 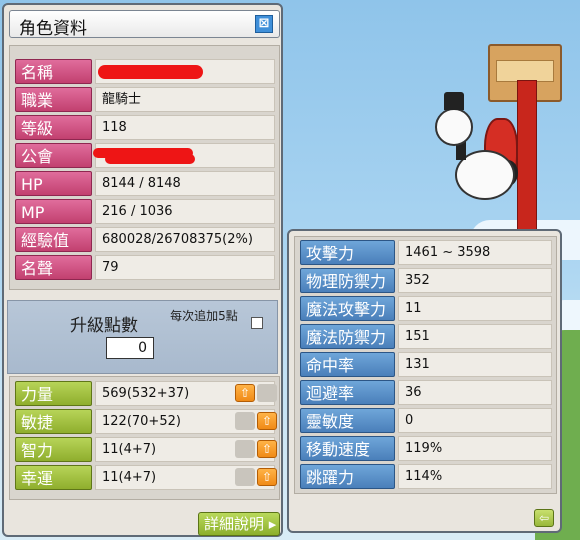 I want to click on crane-hat, so click(x=454, y=101).